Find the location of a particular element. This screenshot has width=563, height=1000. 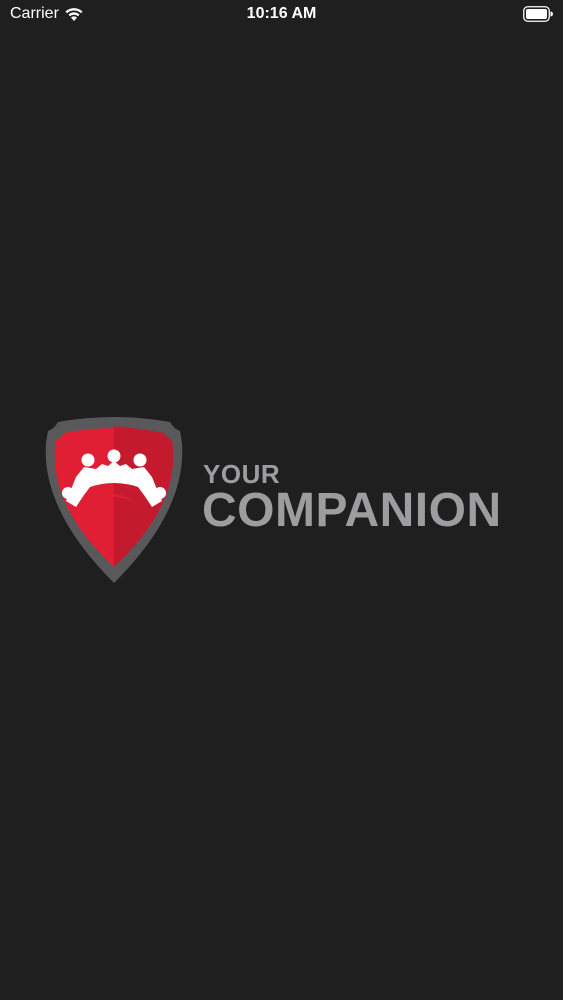

app-logo: YOUR COMPANION is located at coordinates (285, 500).